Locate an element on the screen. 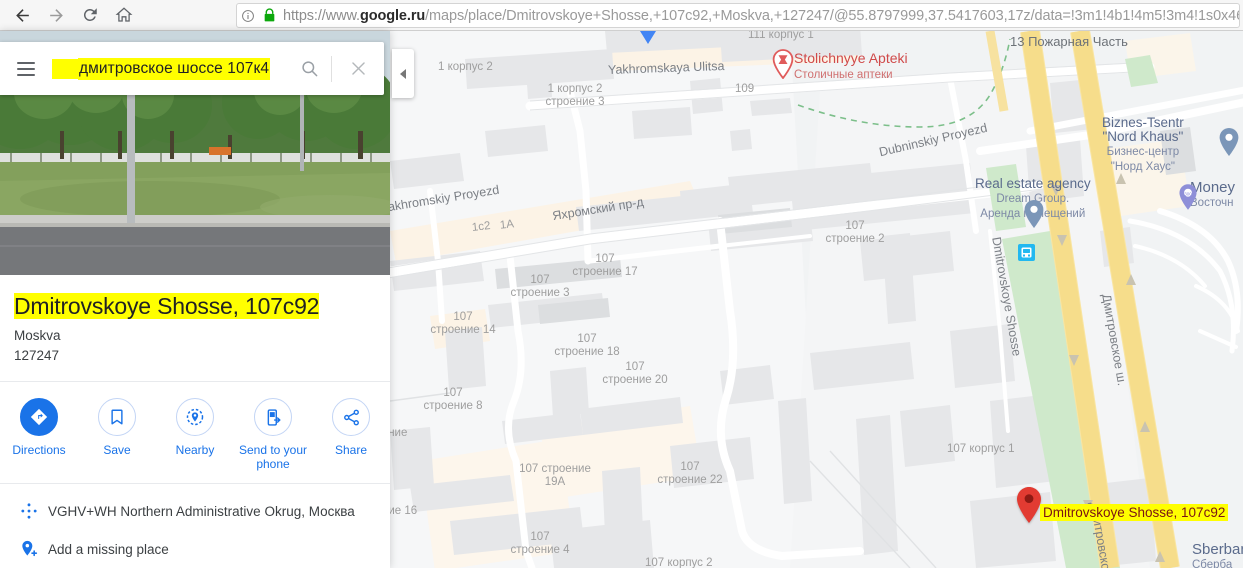 Image resolution: width=1243 pixels, height=568 pixels. send-to-phone-icon is located at coordinates (273, 417).